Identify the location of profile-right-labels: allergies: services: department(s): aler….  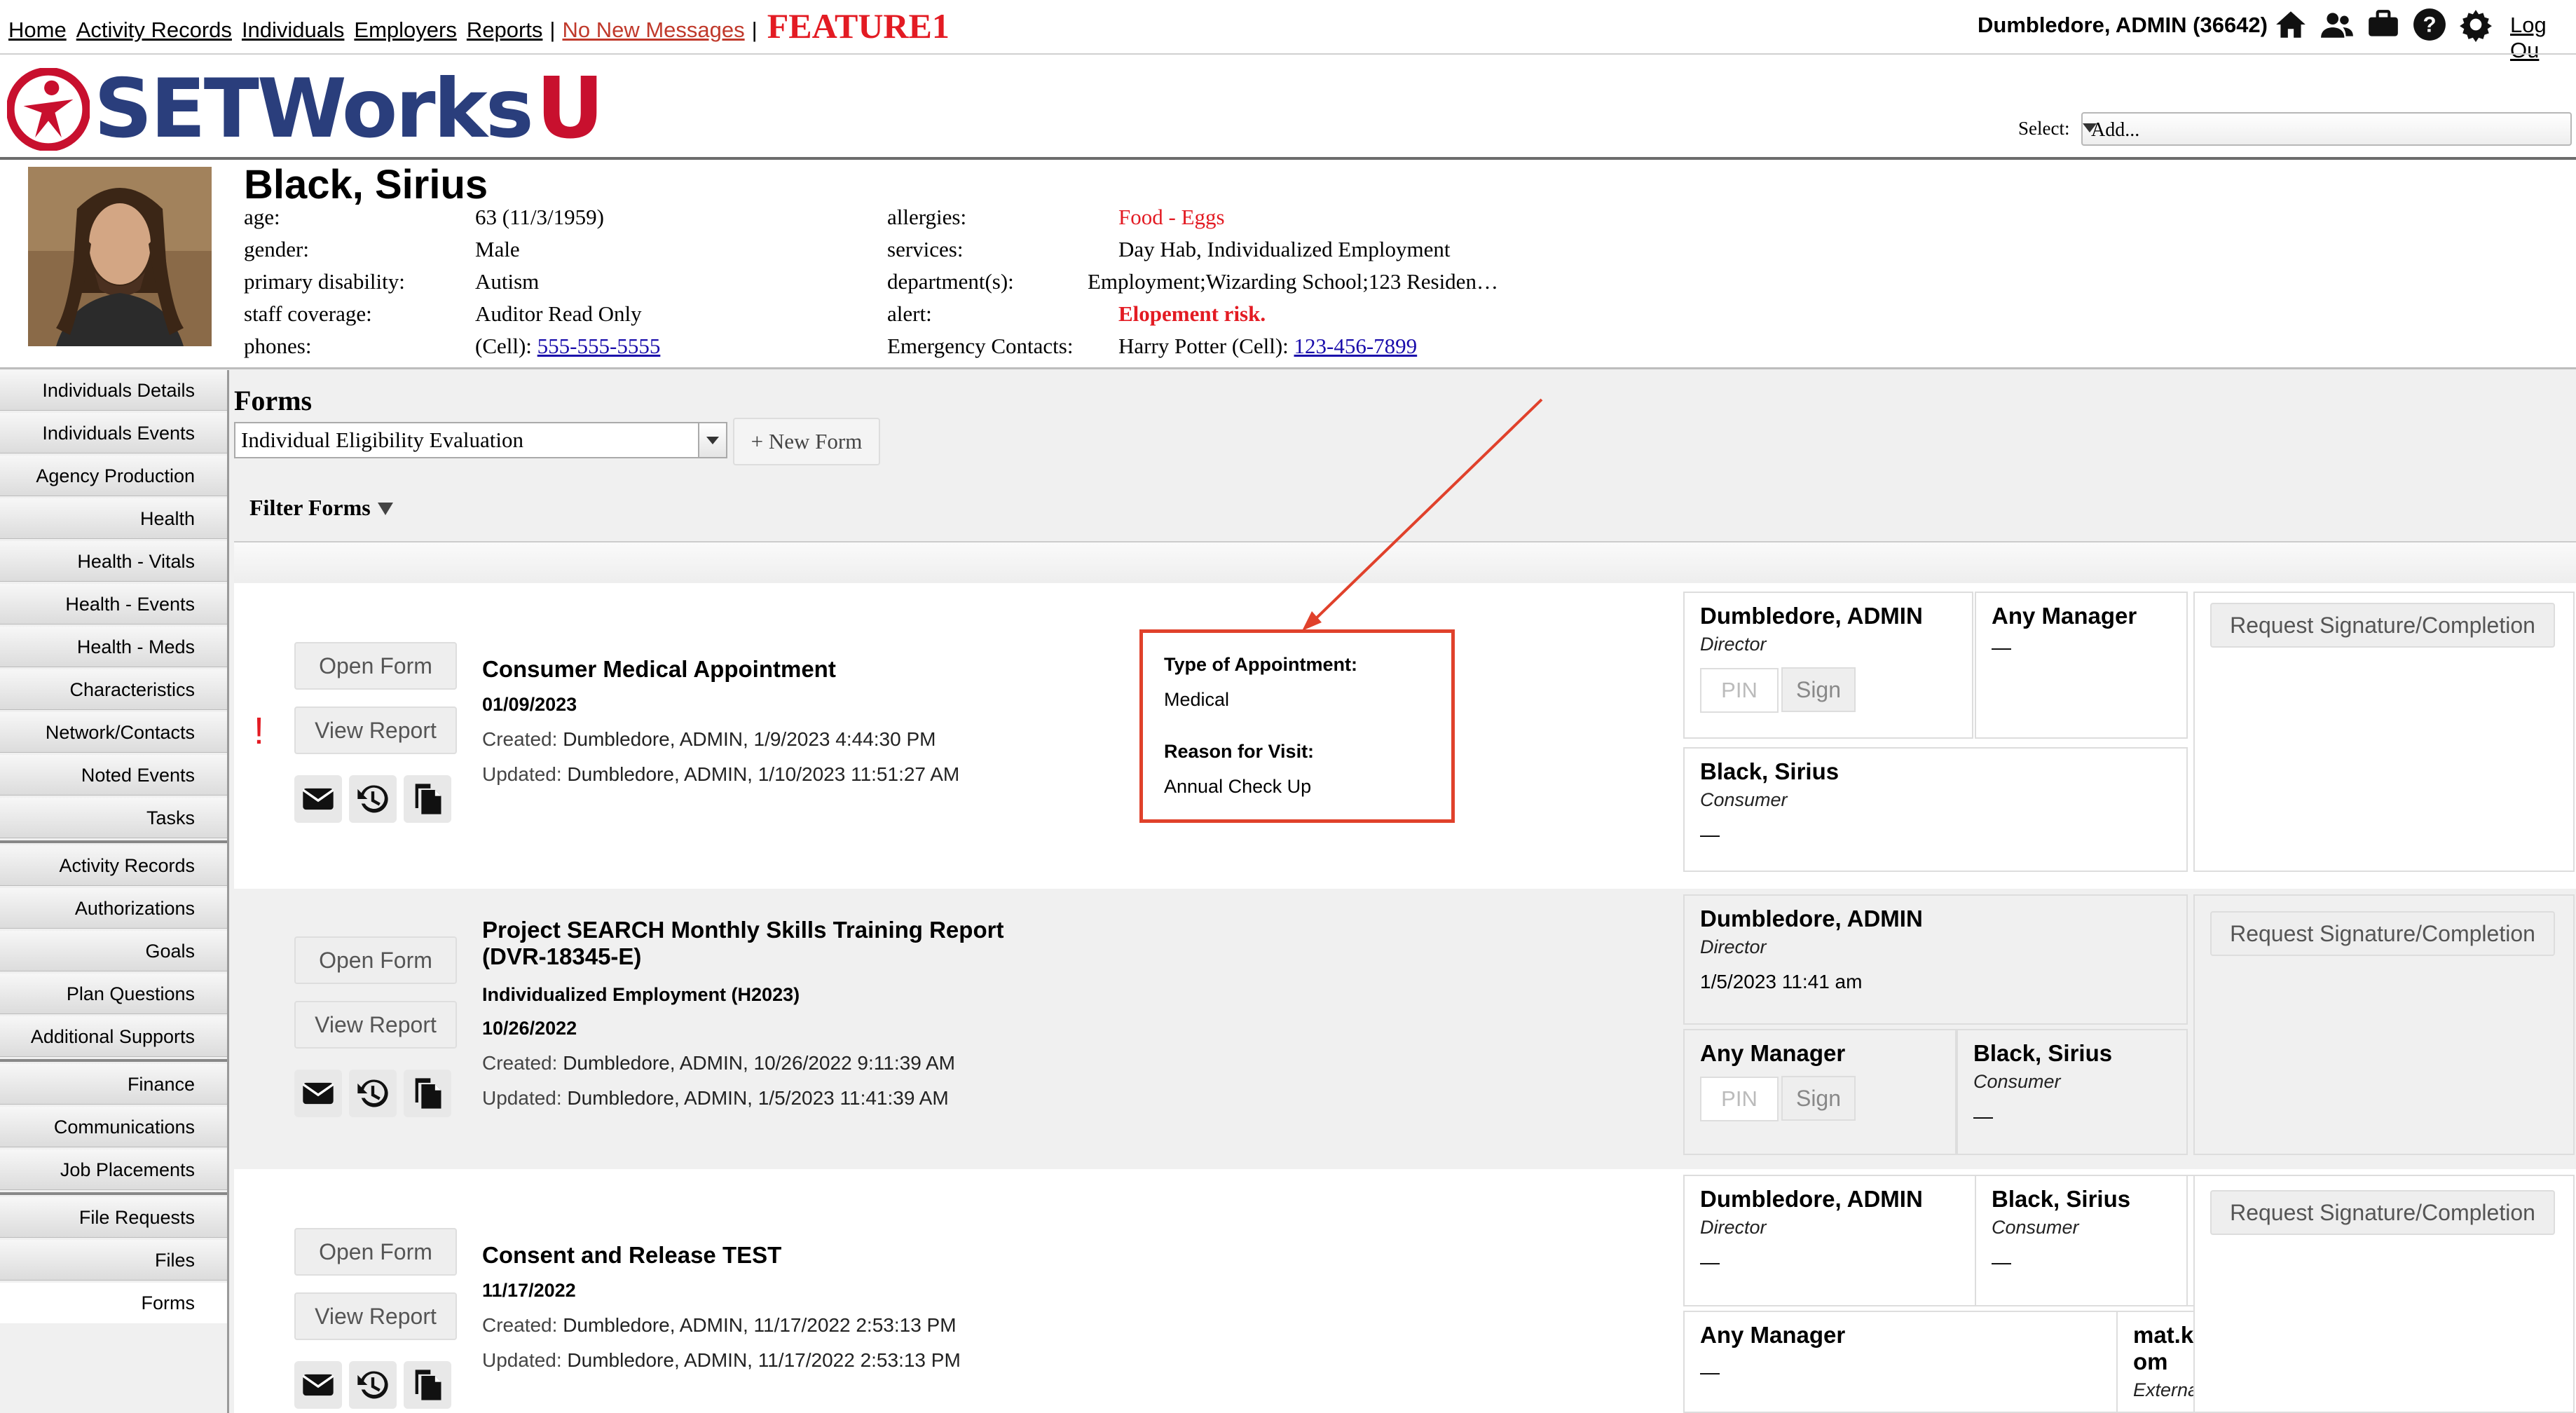
(980, 281).